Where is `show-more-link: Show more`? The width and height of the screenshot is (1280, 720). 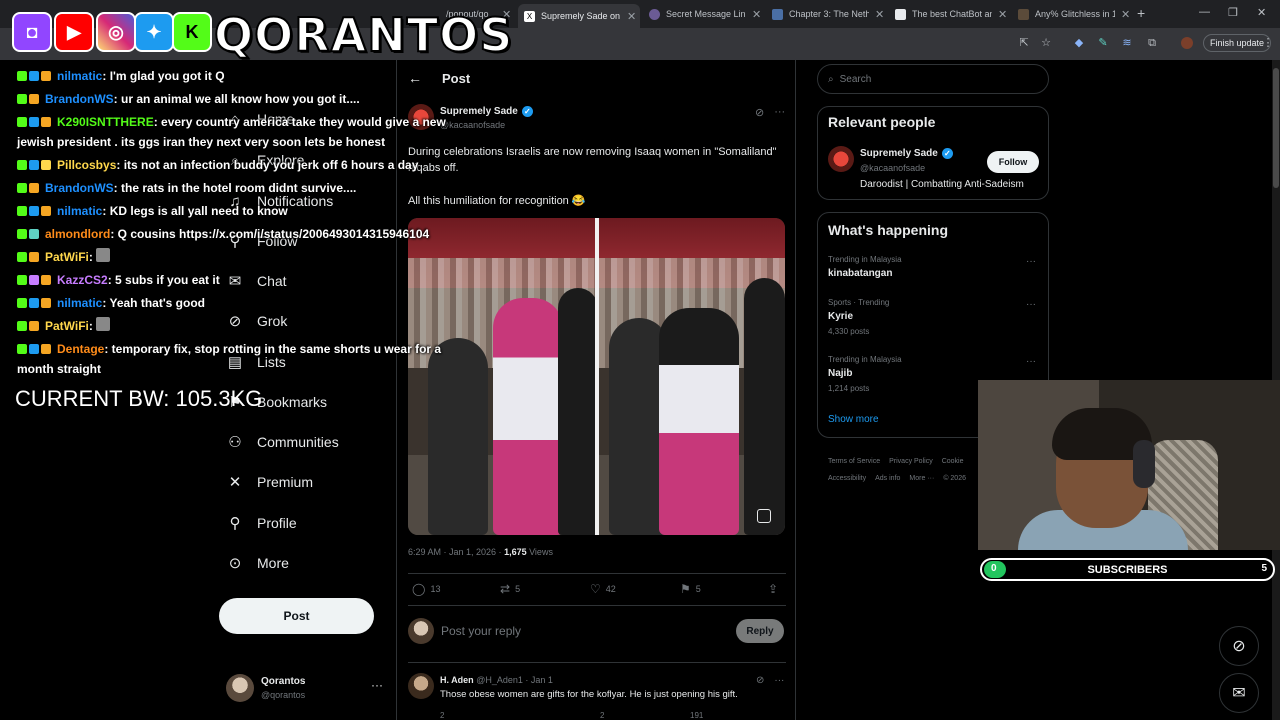
show-more-link: Show more is located at coordinates (853, 419).